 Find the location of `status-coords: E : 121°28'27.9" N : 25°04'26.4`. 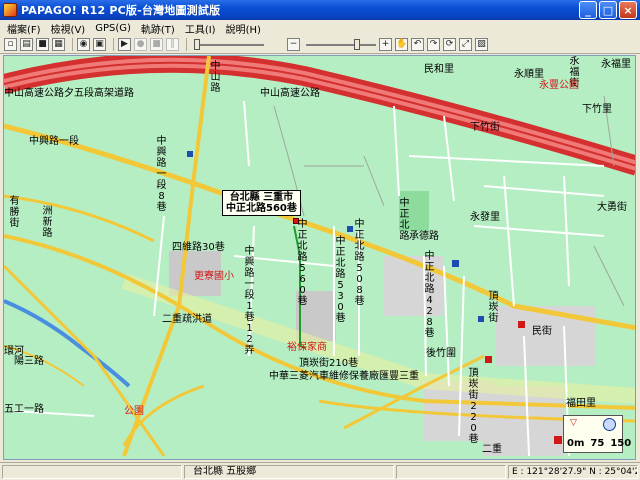

status-coords: E : 121°28'27.9" N : 25°04'26.4 is located at coordinates (573, 471).